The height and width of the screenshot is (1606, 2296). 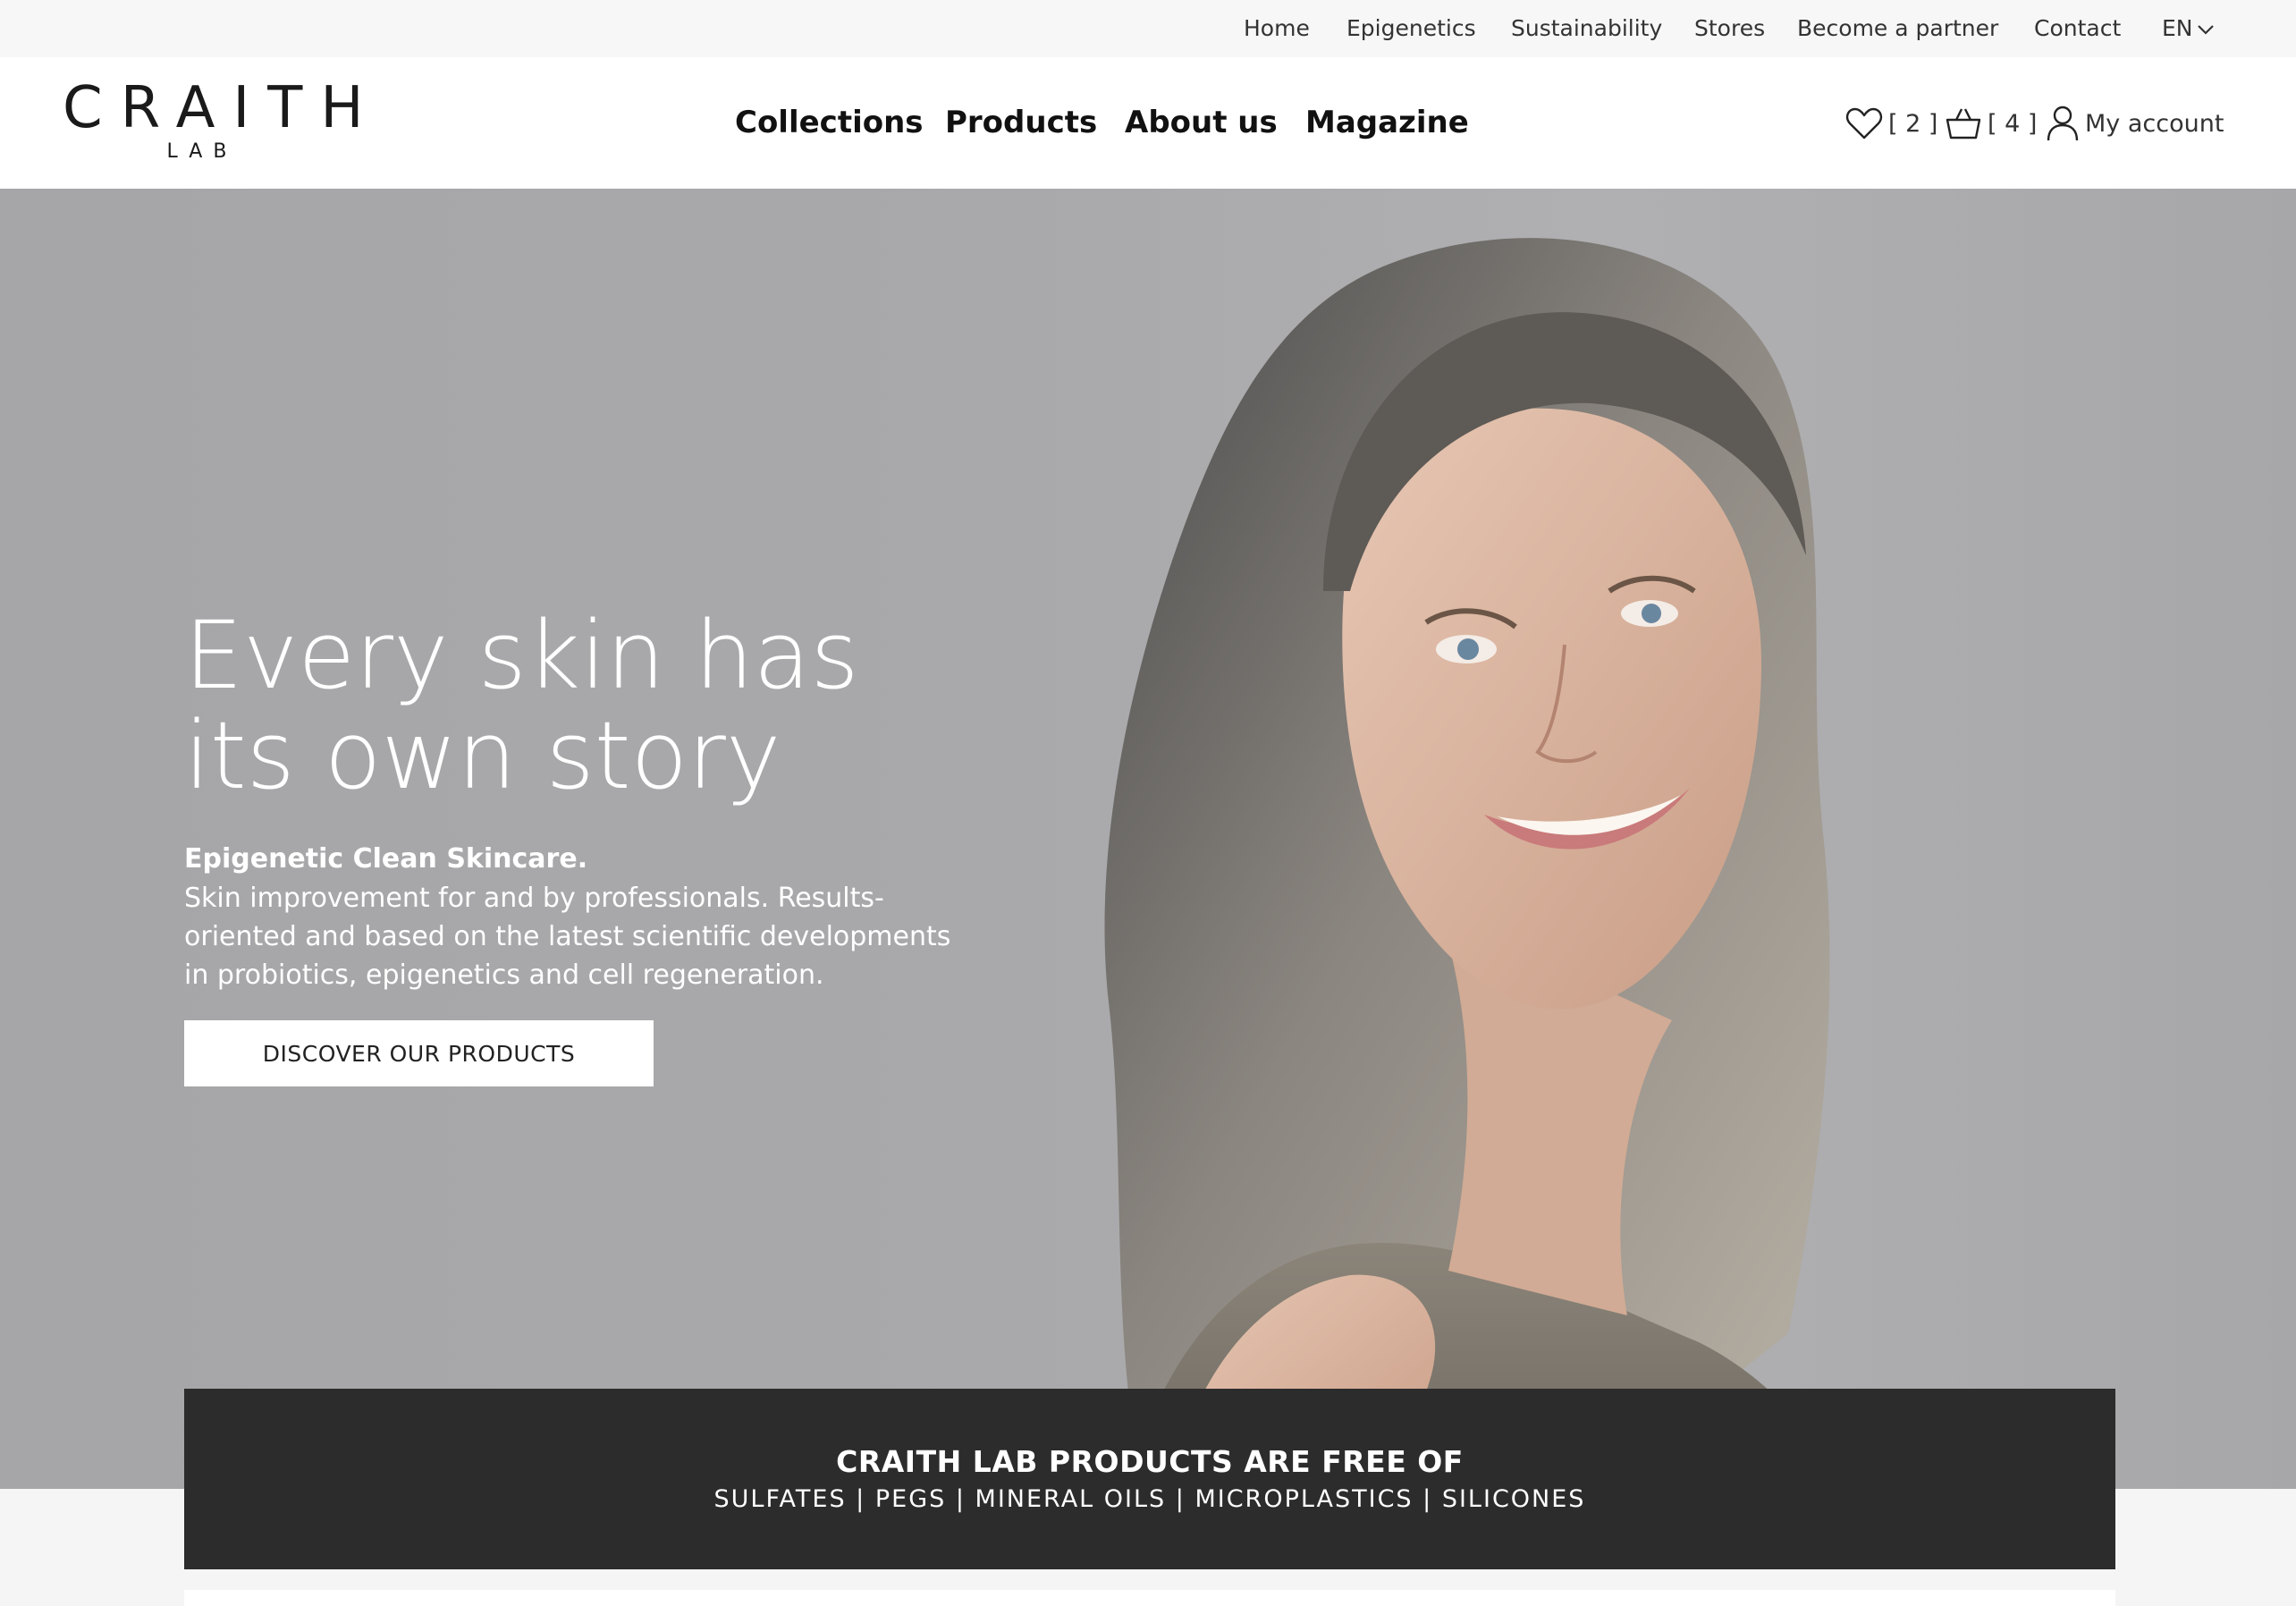 What do you see at coordinates (1897, 28) in the screenshot?
I see `topbar-link-become-partner: Become a partner` at bounding box center [1897, 28].